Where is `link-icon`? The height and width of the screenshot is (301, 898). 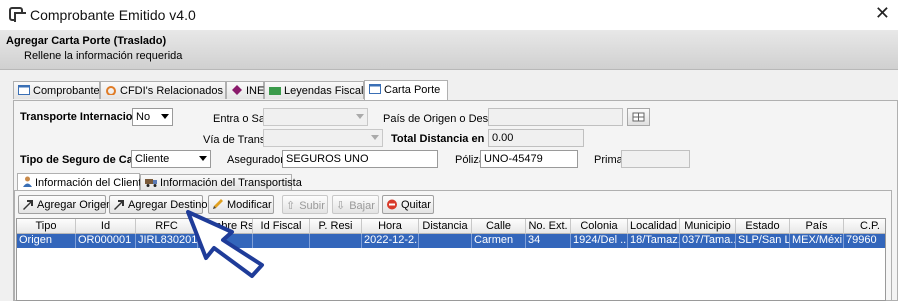 link-icon is located at coordinates (111, 90).